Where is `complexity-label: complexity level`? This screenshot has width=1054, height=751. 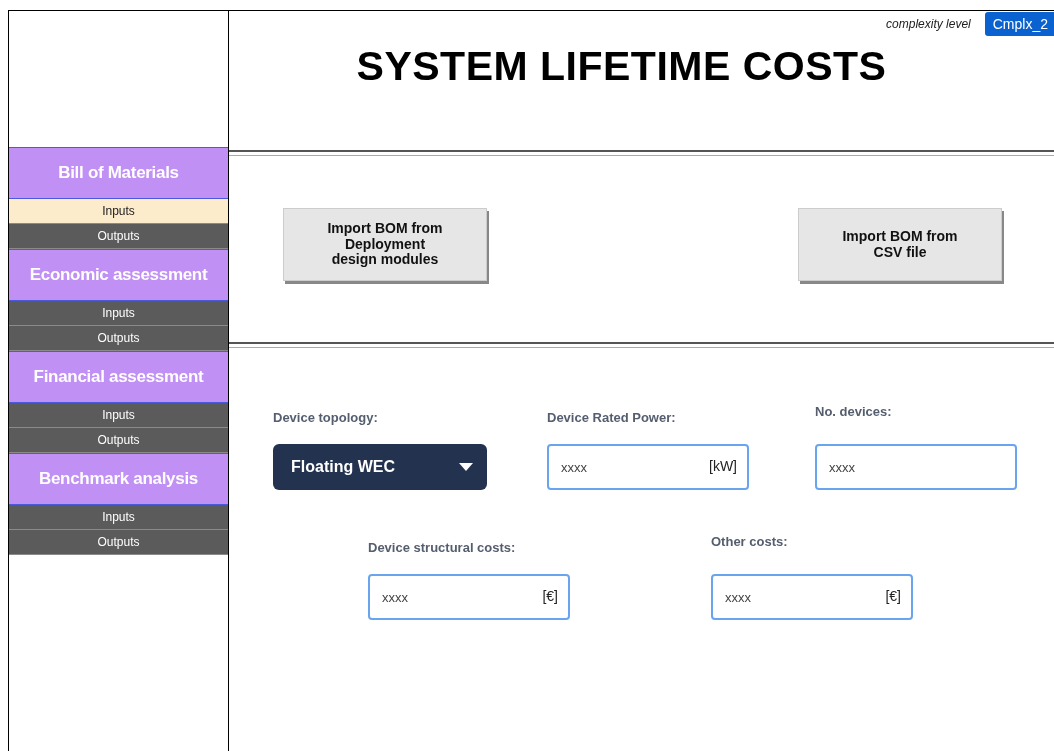
complexity-label: complexity level is located at coordinates (928, 24).